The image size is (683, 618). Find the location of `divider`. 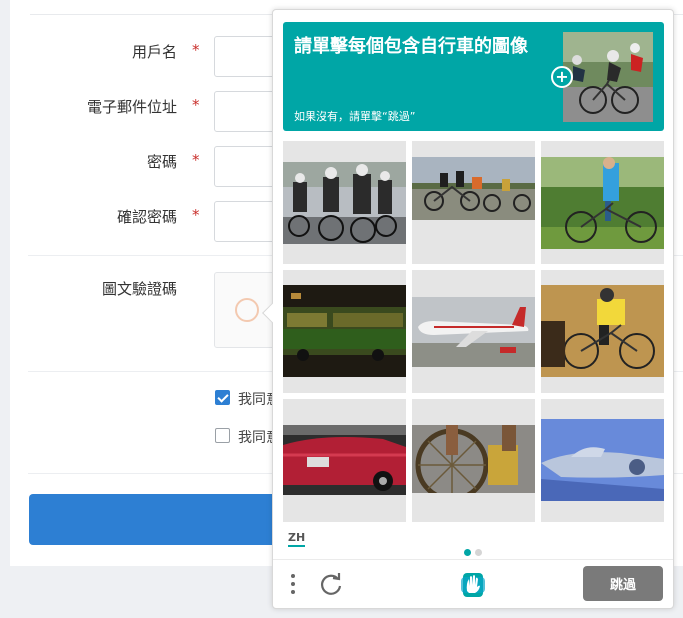

divider is located at coordinates (473, 559).